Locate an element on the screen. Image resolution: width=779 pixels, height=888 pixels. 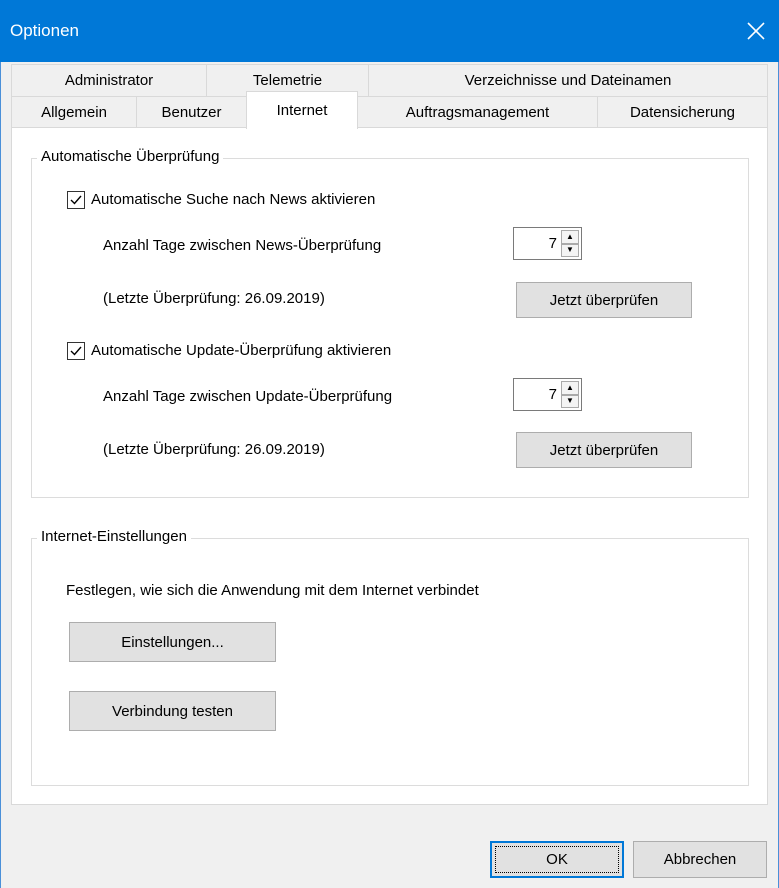
cancel-button-label: Abbrechen is located at coordinates (700, 859).